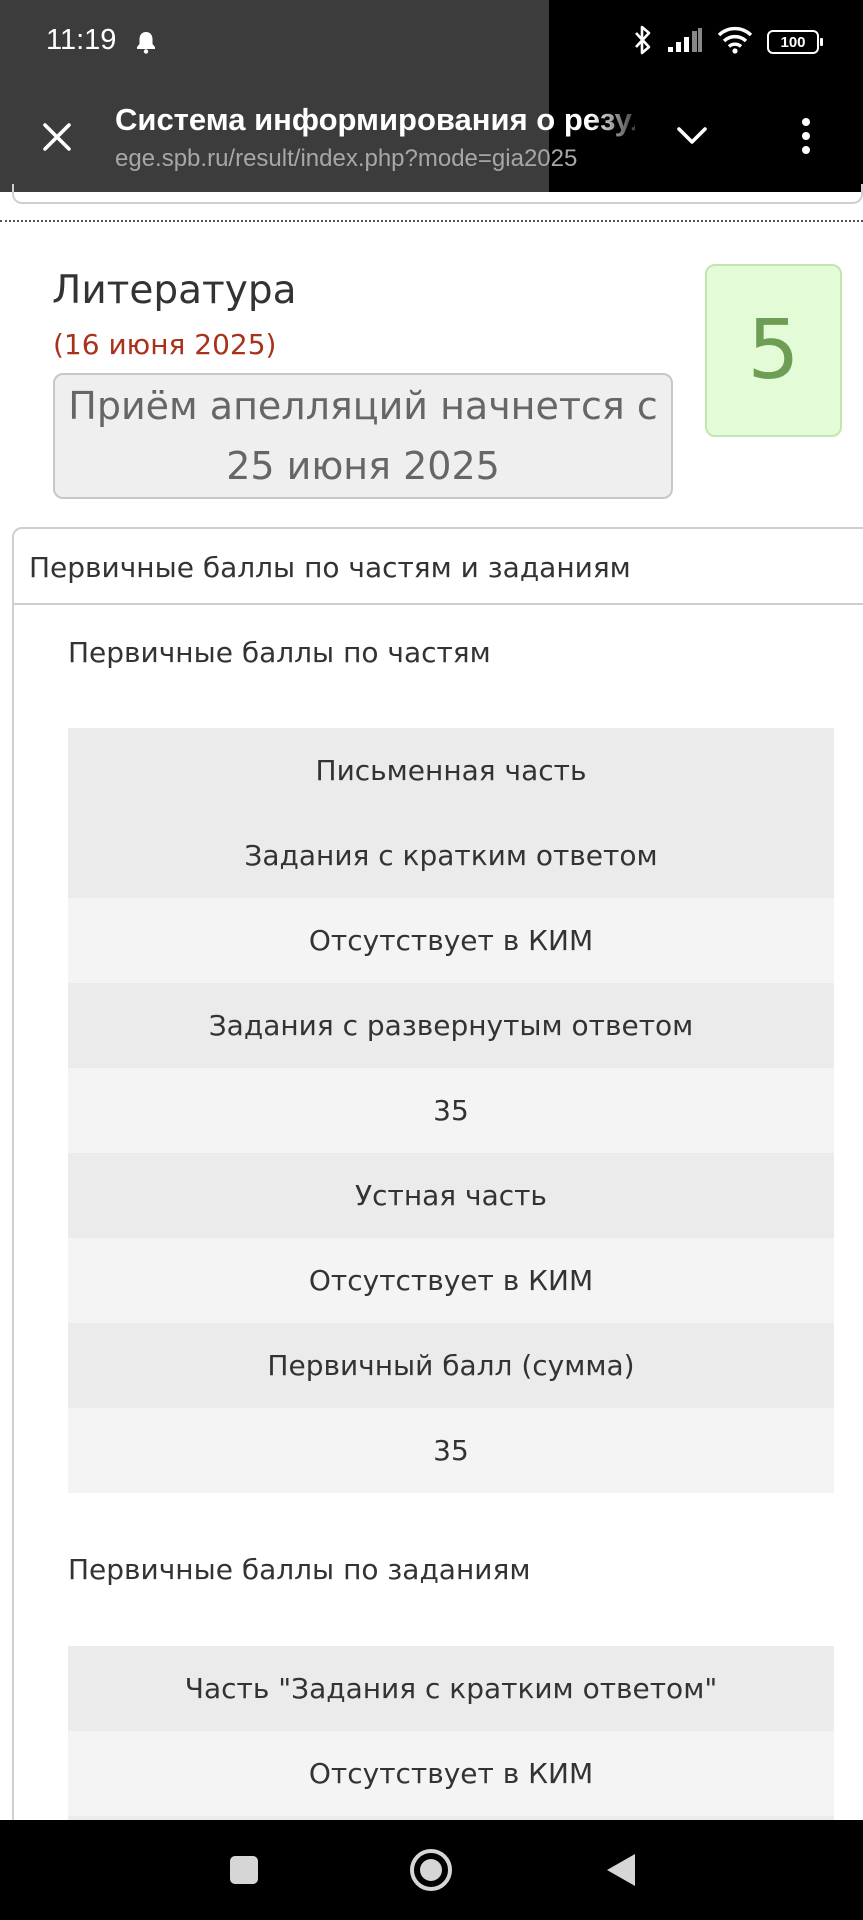 The height and width of the screenshot is (1920, 863). What do you see at coordinates (431, 221) in the screenshot?
I see `dotted-separator` at bounding box center [431, 221].